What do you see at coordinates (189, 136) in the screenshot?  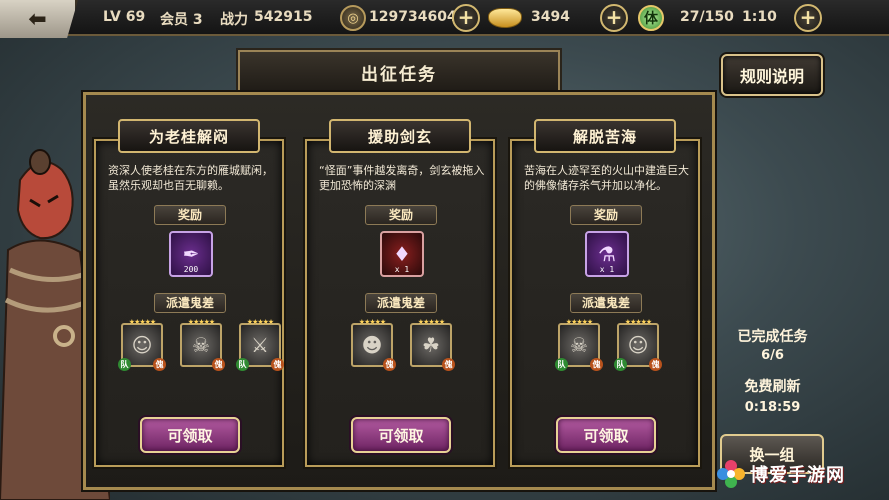 I see `mission-title: 为老桂解闷` at bounding box center [189, 136].